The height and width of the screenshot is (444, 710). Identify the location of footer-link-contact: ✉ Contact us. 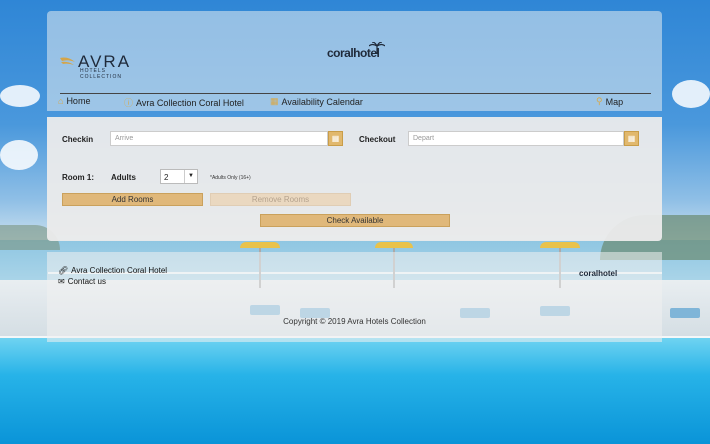
(82, 281).